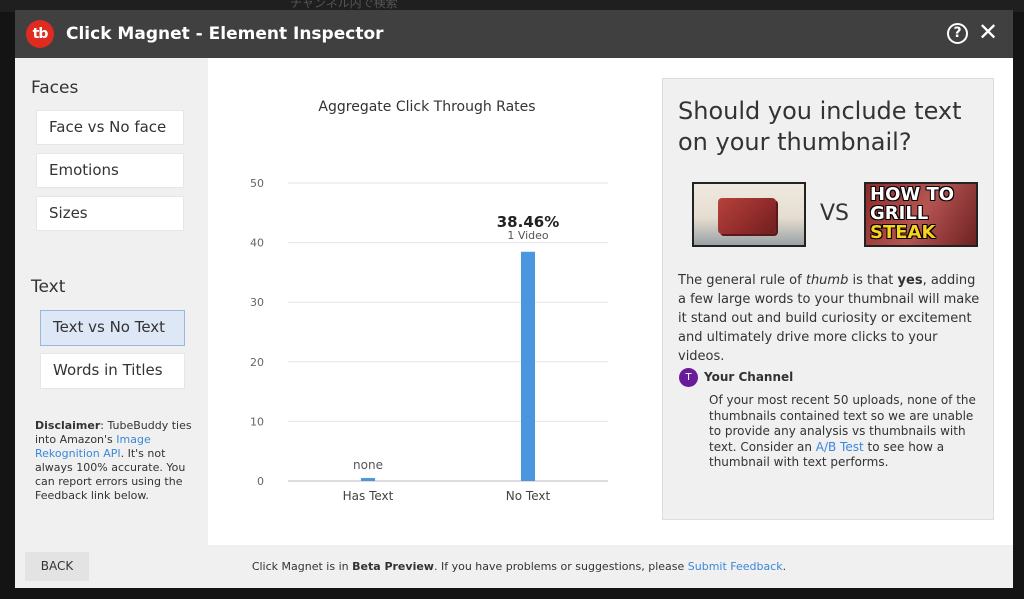 The height and width of the screenshot is (599, 1024). I want to click on footer-text-1: Click Magnet is in, so click(302, 566).